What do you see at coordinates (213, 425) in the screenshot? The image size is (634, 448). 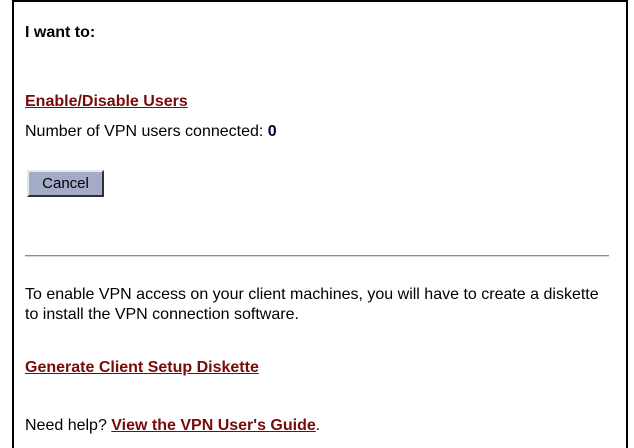 I see `vpn-users-guide-link: View the VPN User's Guide` at bounding box center [213, 425].